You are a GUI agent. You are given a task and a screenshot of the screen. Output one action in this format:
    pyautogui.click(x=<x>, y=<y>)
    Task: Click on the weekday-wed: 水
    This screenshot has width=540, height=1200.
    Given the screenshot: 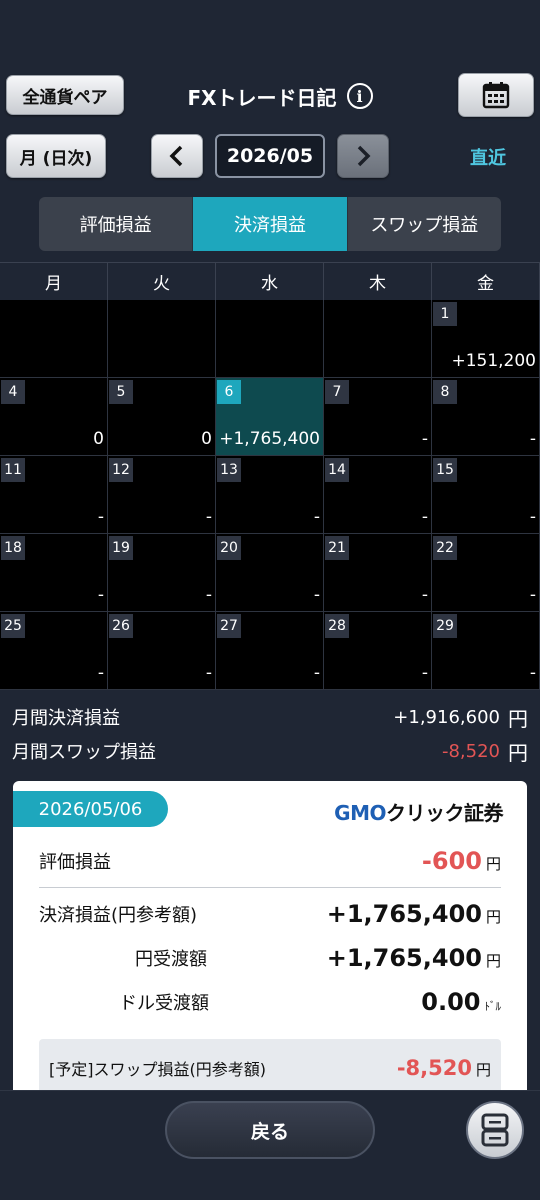 What is the action you would take?
    pyautogui.click(x=270, y=281)
    